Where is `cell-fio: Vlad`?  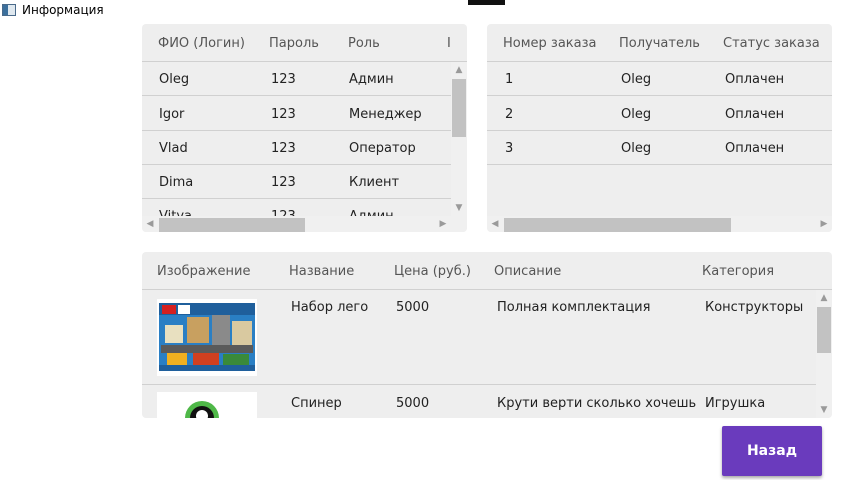
cell-fio: Vlad is located at coordinates (173, 148).